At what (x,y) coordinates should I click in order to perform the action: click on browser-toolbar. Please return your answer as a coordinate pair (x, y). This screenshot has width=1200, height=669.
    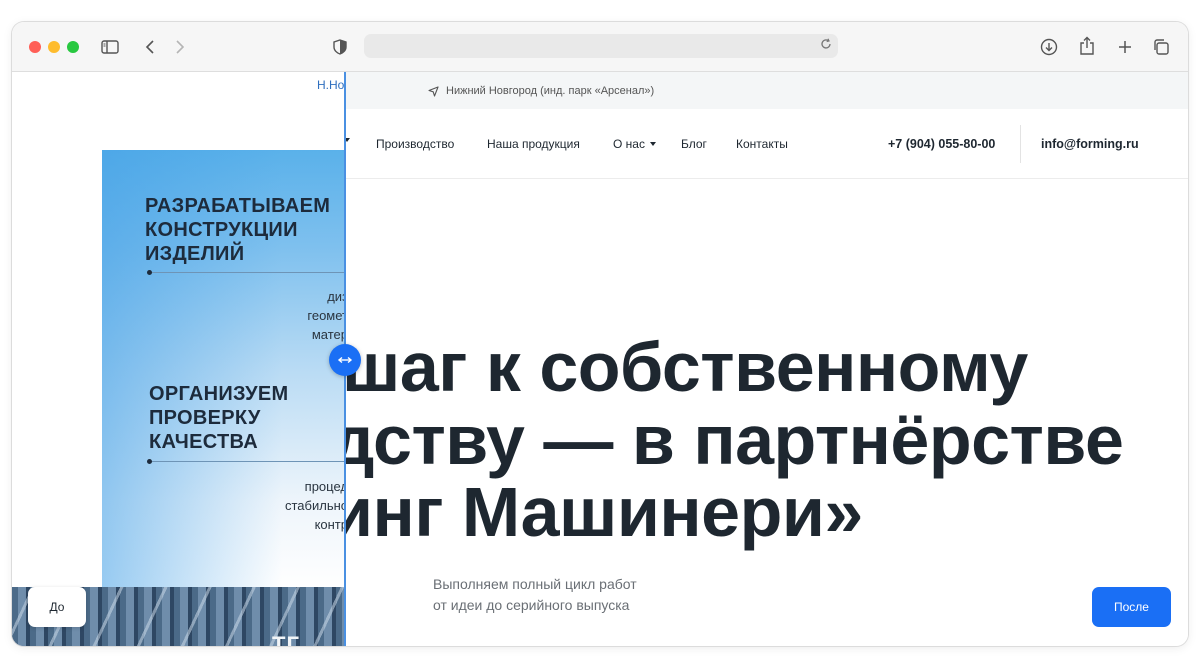
    Looking at the image, I should click on (600, 47).